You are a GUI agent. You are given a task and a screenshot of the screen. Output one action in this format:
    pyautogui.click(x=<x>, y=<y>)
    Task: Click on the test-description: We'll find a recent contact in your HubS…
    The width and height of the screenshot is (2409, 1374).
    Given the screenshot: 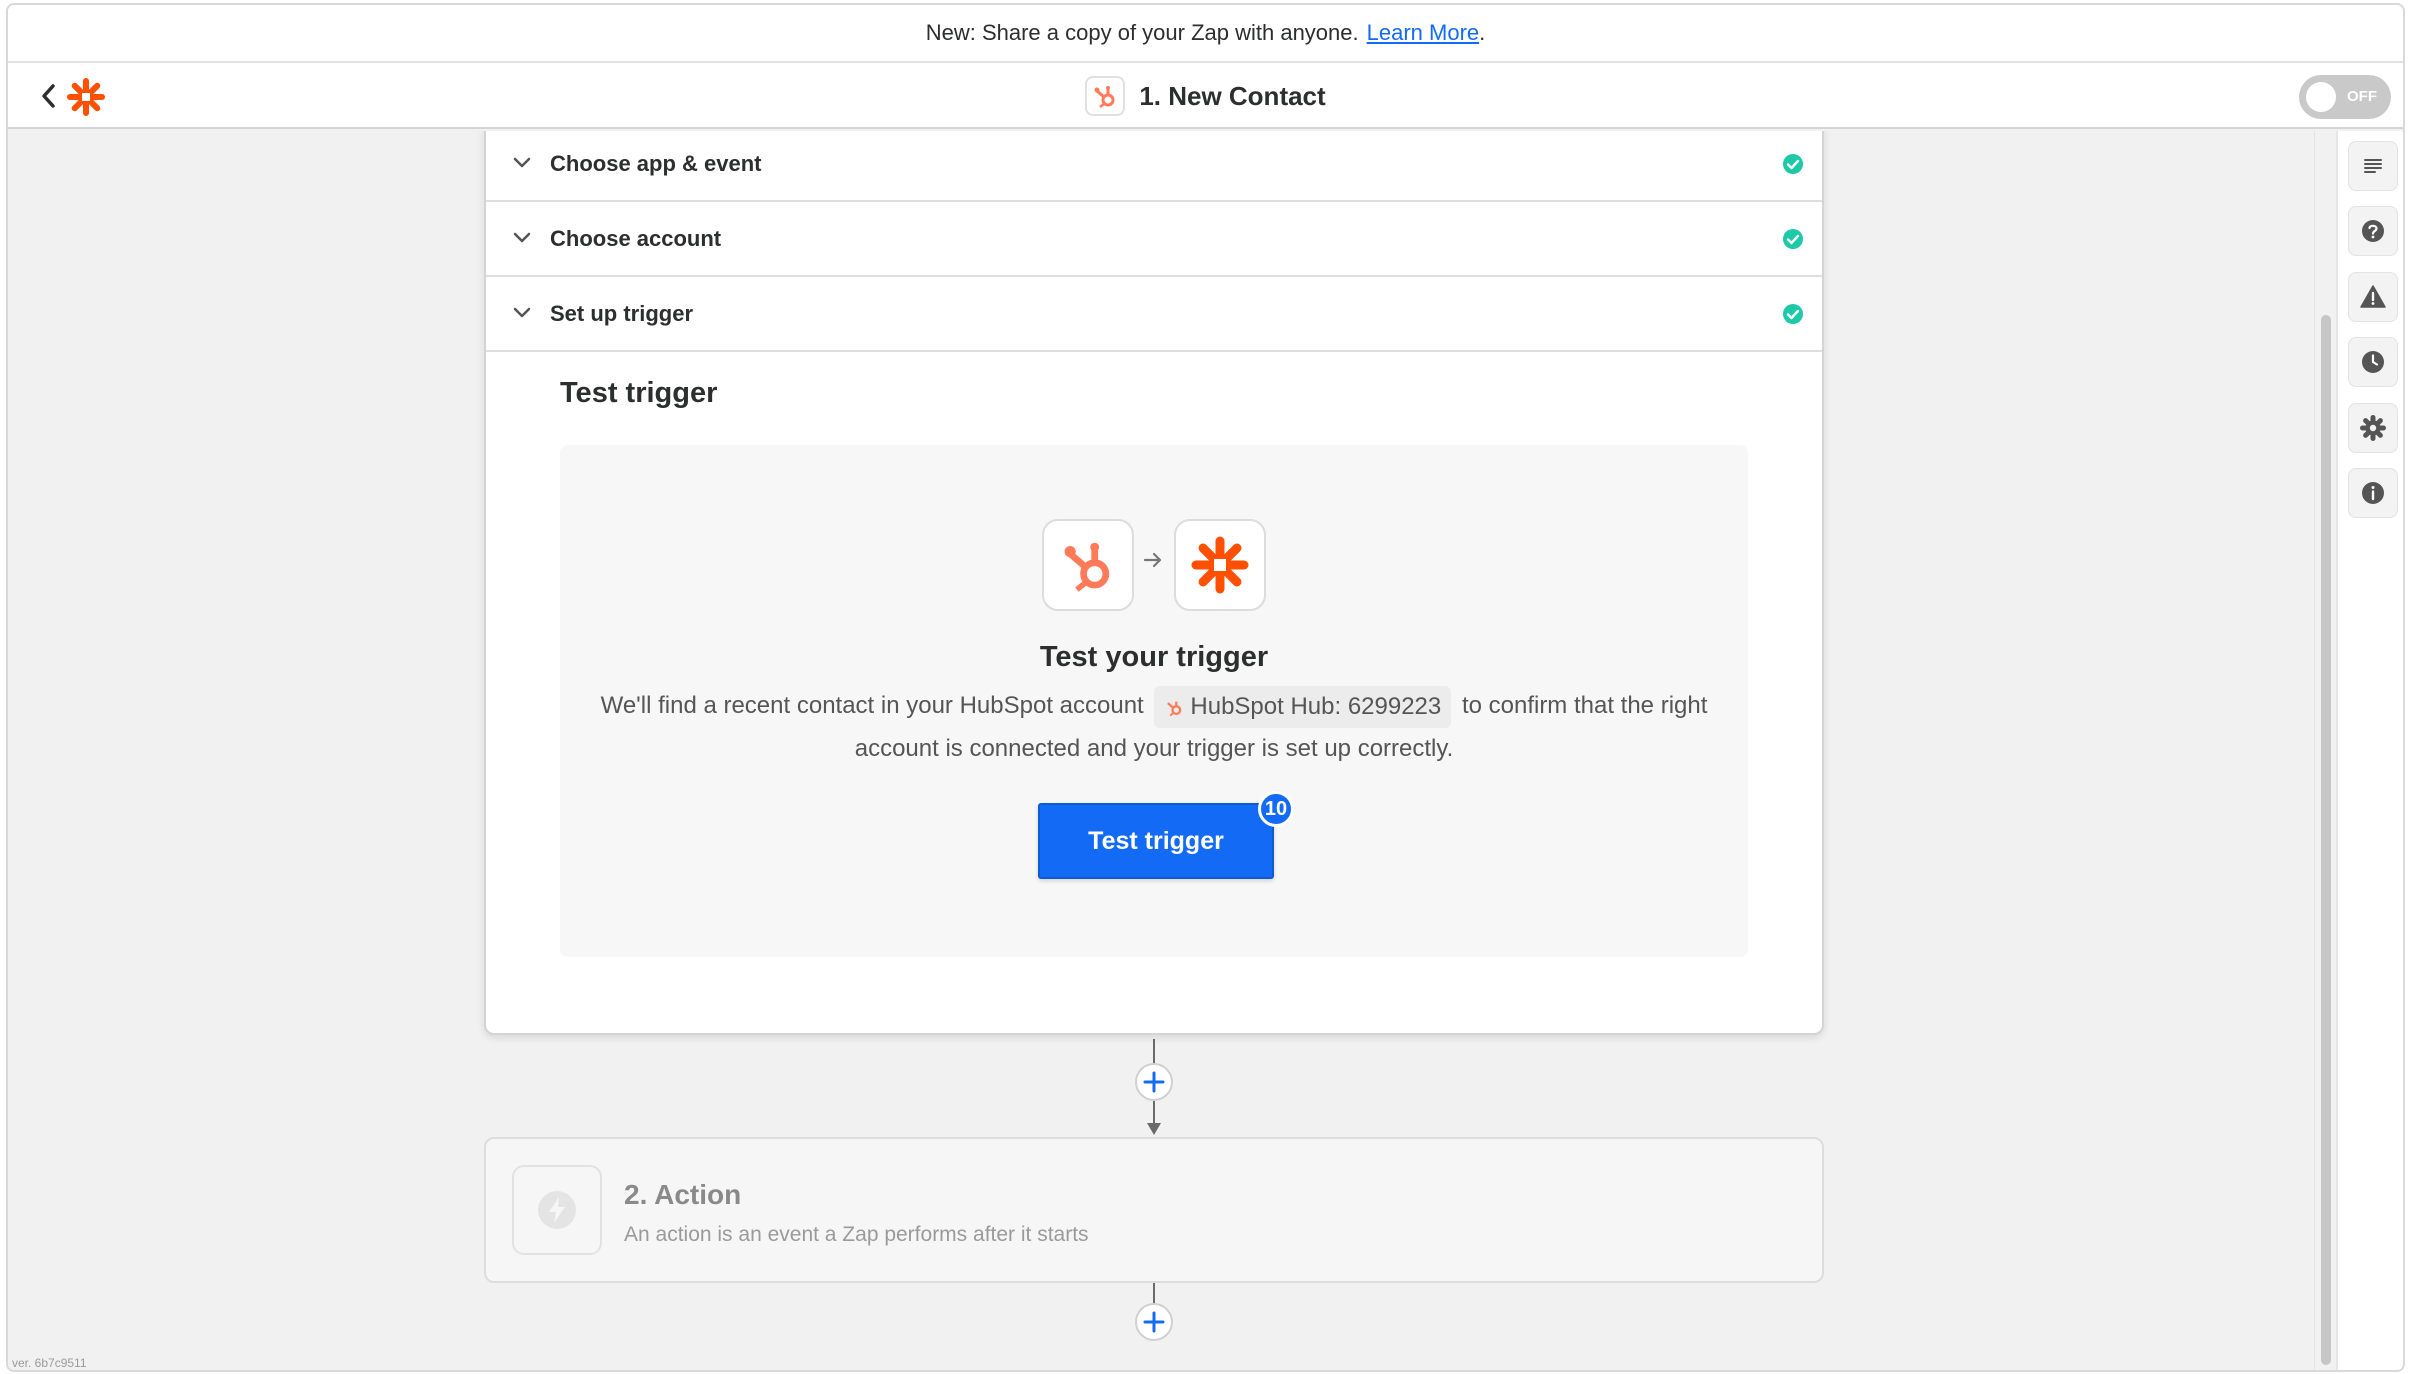 What is the action you would take?
    pyautogui.click(x=1154, y=727)
    